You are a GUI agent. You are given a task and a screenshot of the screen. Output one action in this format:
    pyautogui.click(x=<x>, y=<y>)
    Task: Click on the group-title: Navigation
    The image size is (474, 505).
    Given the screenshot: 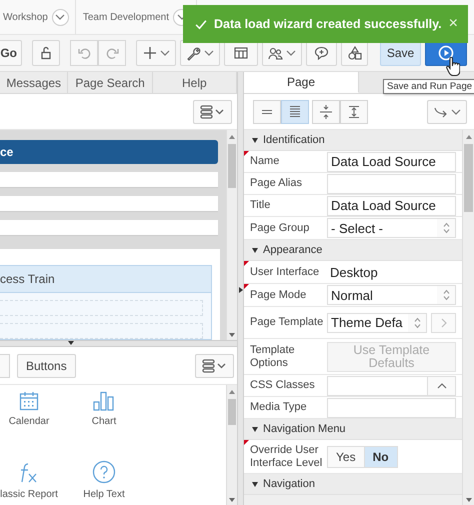 What is the action you would take?
    pyautogui.click(x=289, y=484)
    